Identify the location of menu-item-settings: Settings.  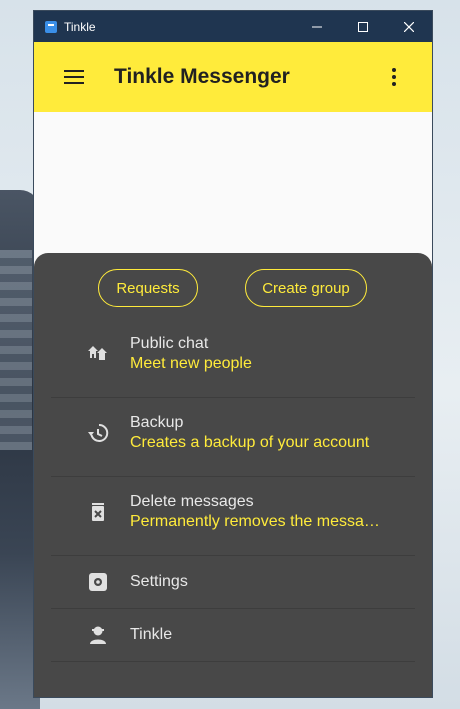
(233, 582).